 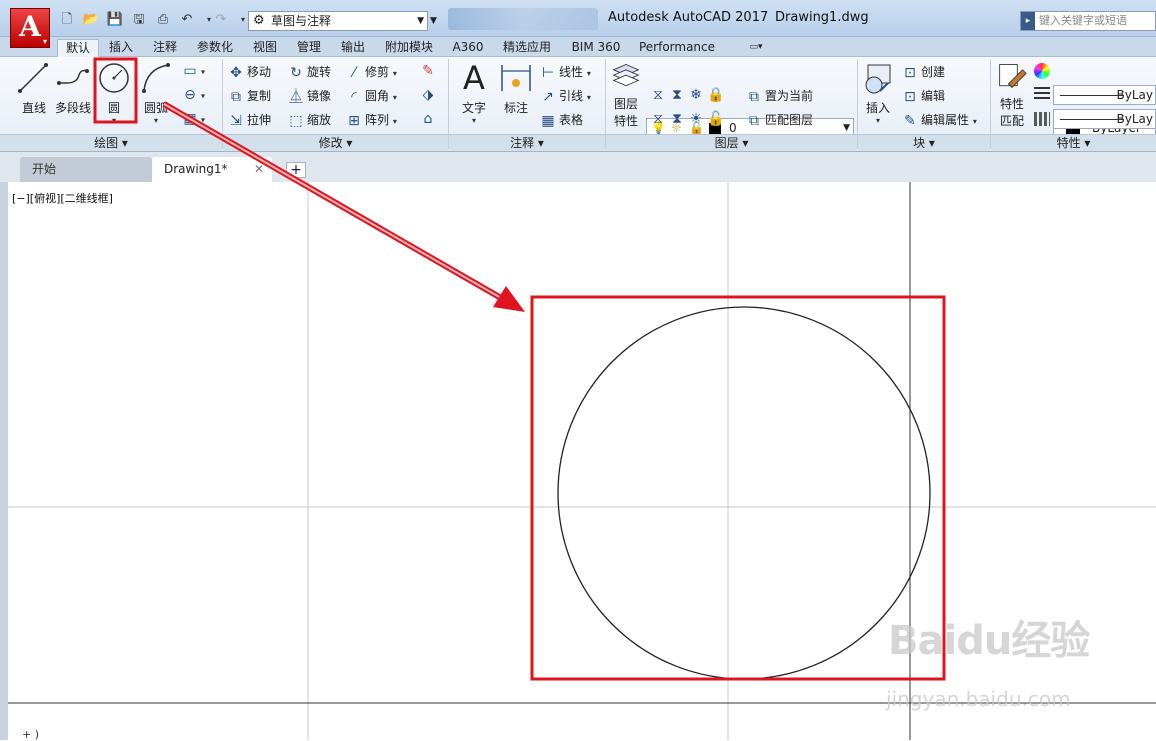 What do you see at coordinates (658, 119) in the screenshot?
I see `layer-on-icon: ⧖` at bounding box center [658, 119].